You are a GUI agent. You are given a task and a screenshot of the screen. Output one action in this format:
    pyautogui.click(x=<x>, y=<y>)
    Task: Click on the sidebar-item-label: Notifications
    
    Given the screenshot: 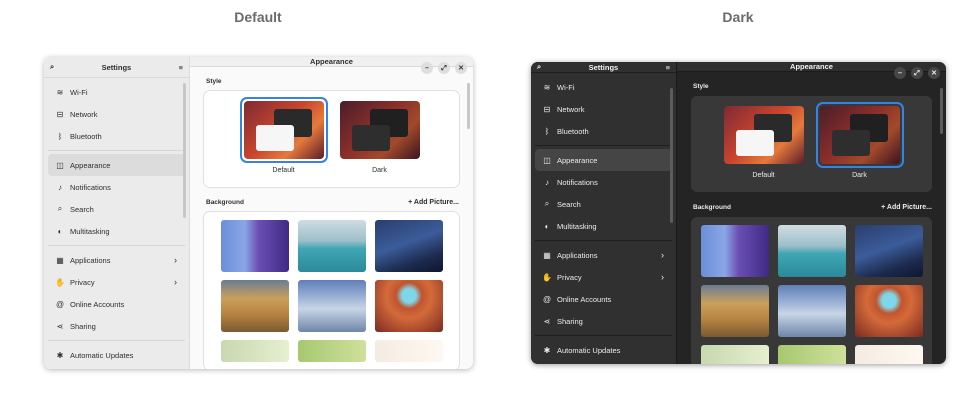 What is the action you would take?
    pyautogui.click(x=90, y=187)
    